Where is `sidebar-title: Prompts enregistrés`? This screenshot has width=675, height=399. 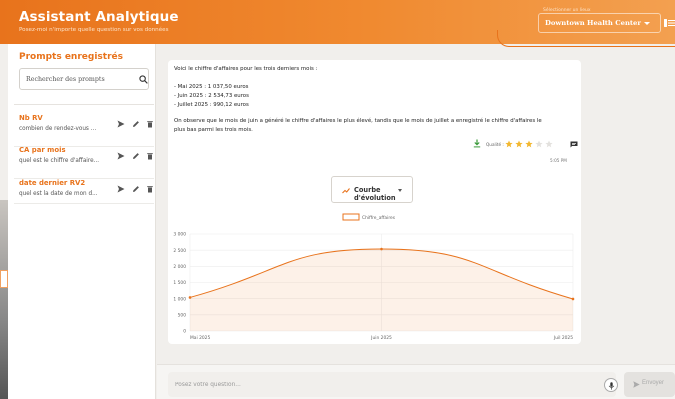
sidebar-title: Prompts enregistrés is located at coordinates (71, 57).